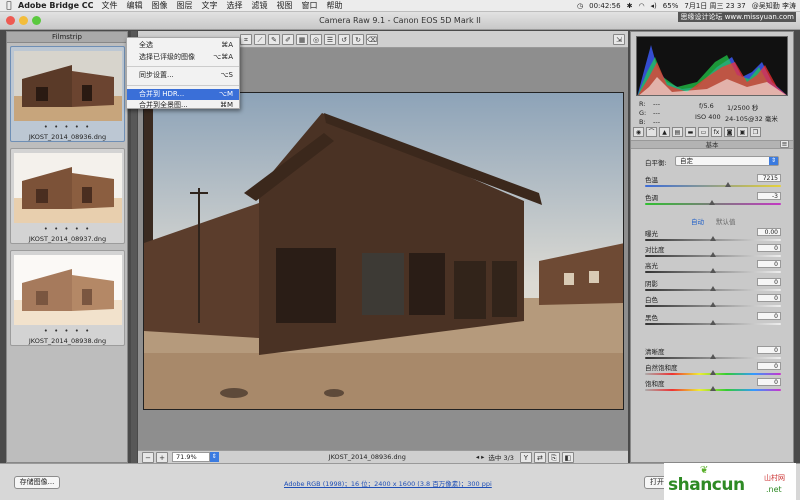  What do you see at coordinates (671, 6) in the screenshot?
I see `battery-level: 65%` at bounding box center [671, 6].